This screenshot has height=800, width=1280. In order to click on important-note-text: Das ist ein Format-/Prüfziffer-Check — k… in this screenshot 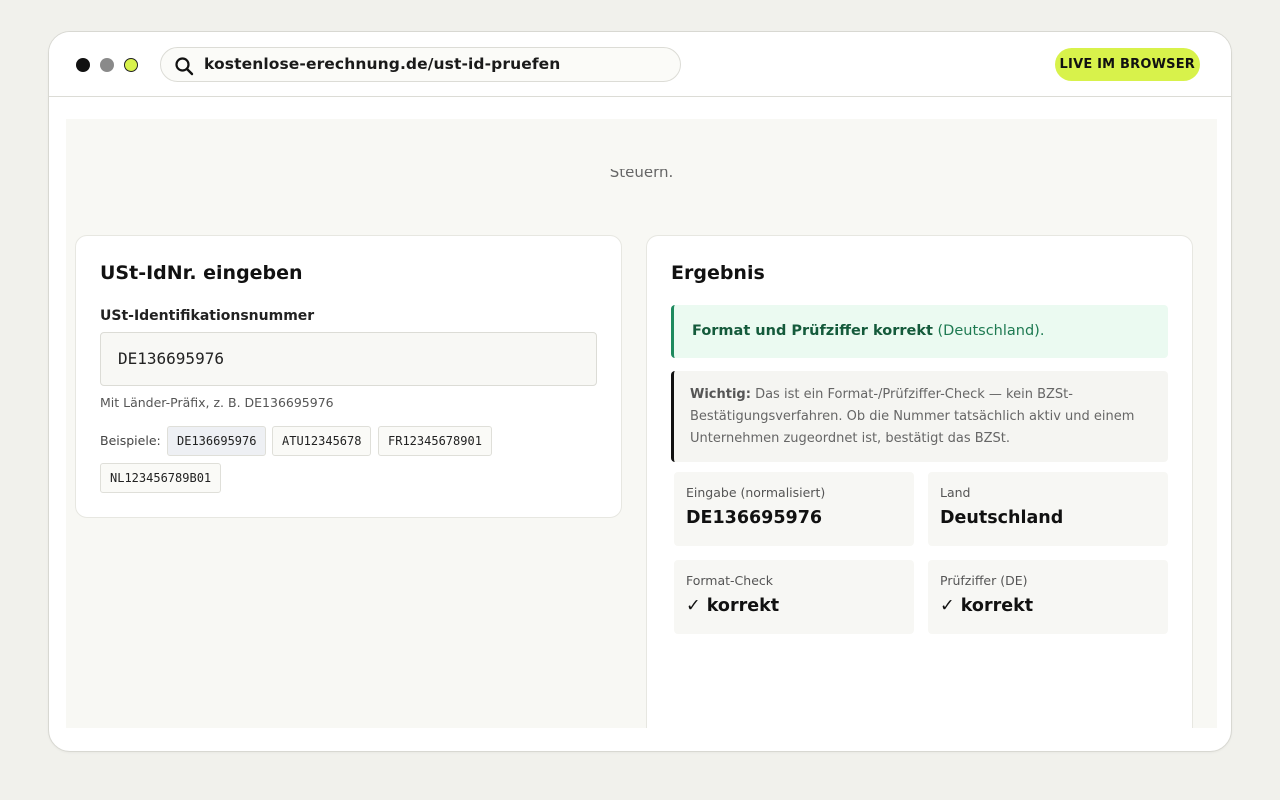, I will do `click(912, 416)`.